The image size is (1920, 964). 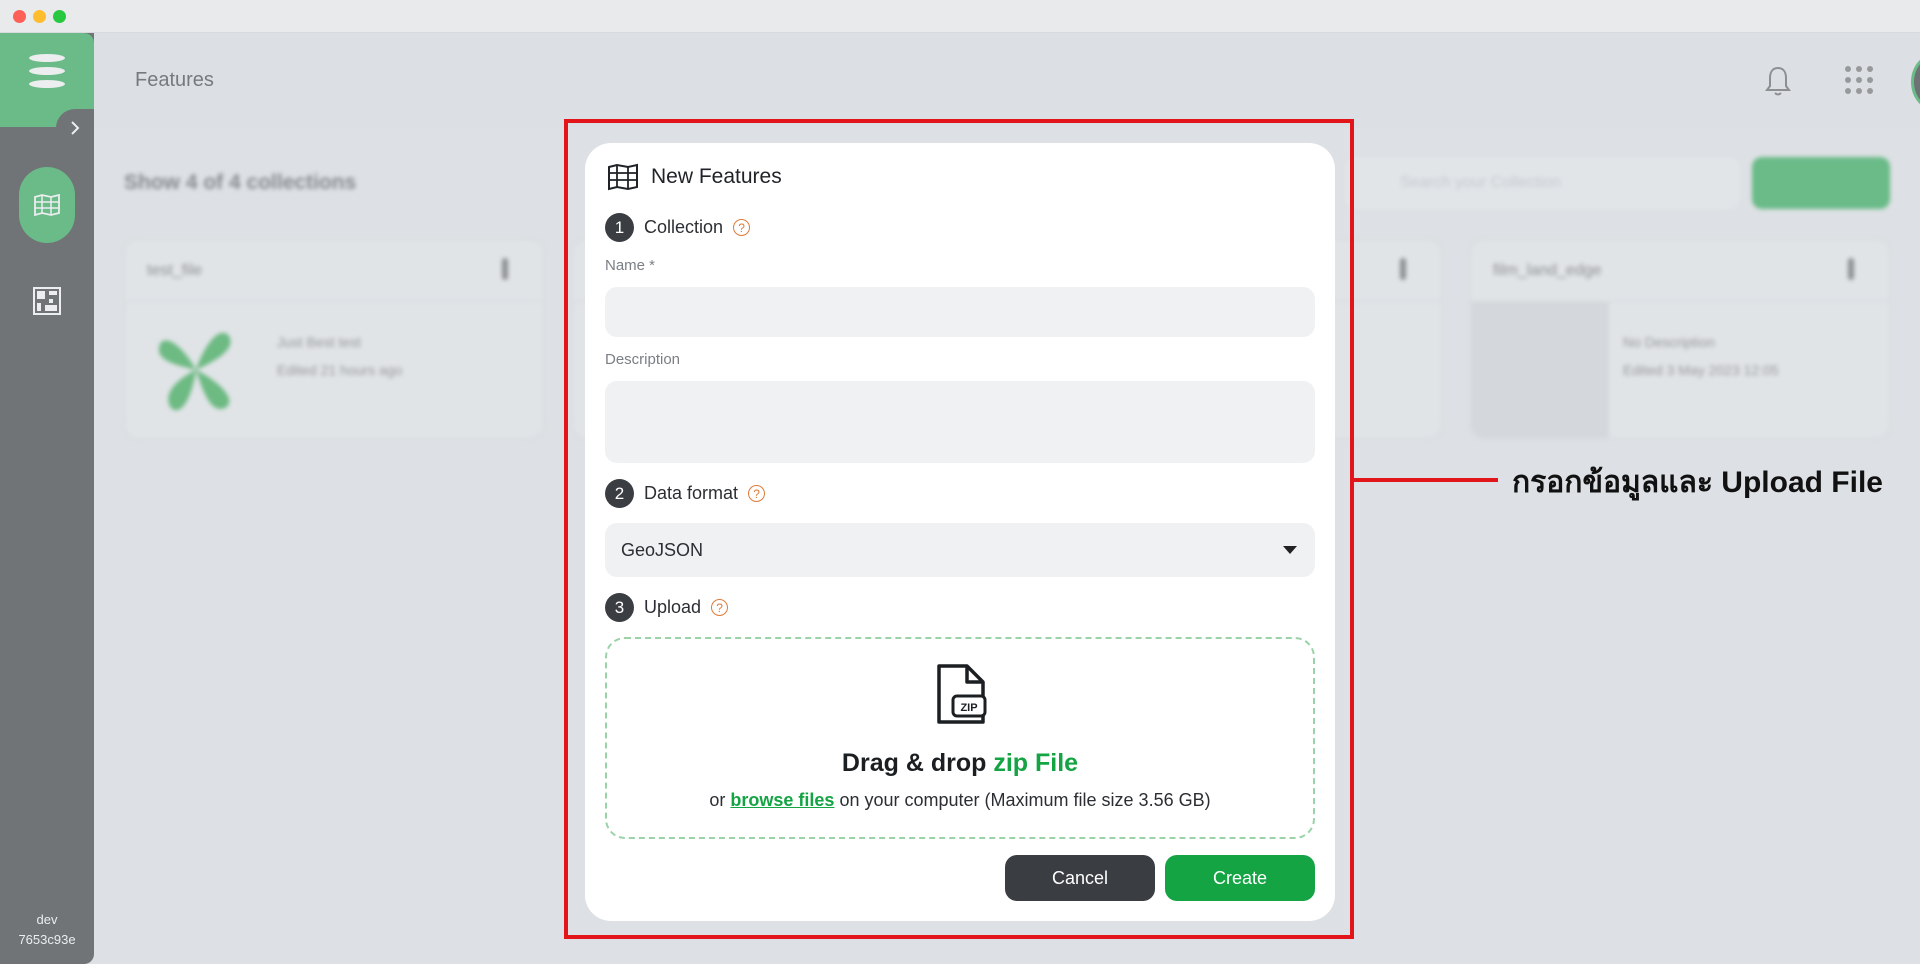 What do you see at coordinates (19, 16) in the screenshot?
I see `window-close-button` at bounding box center [19, 16].